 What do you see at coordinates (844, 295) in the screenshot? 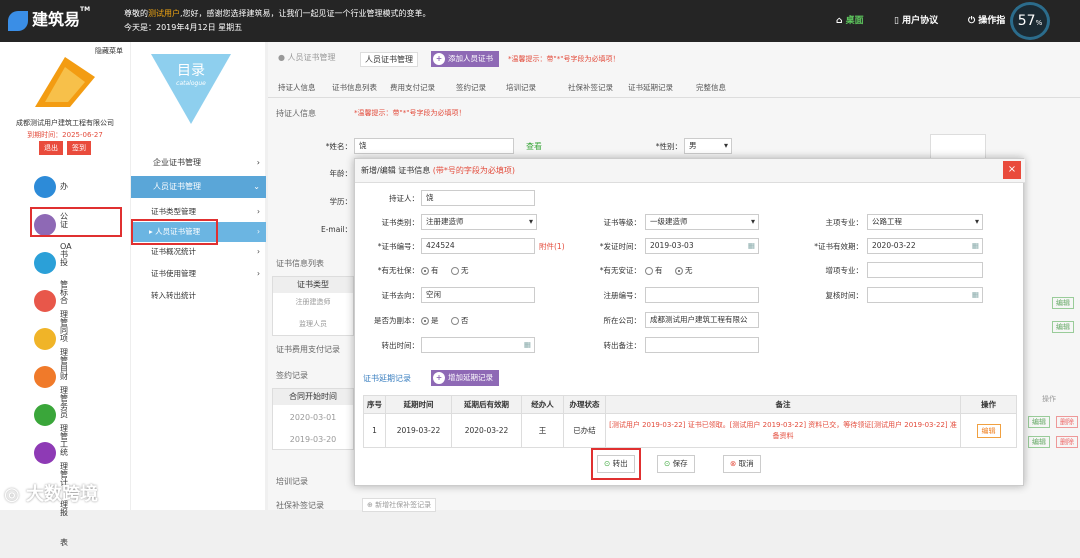
I see `review-label: 复核时间：` at bounding box center [844, 295].